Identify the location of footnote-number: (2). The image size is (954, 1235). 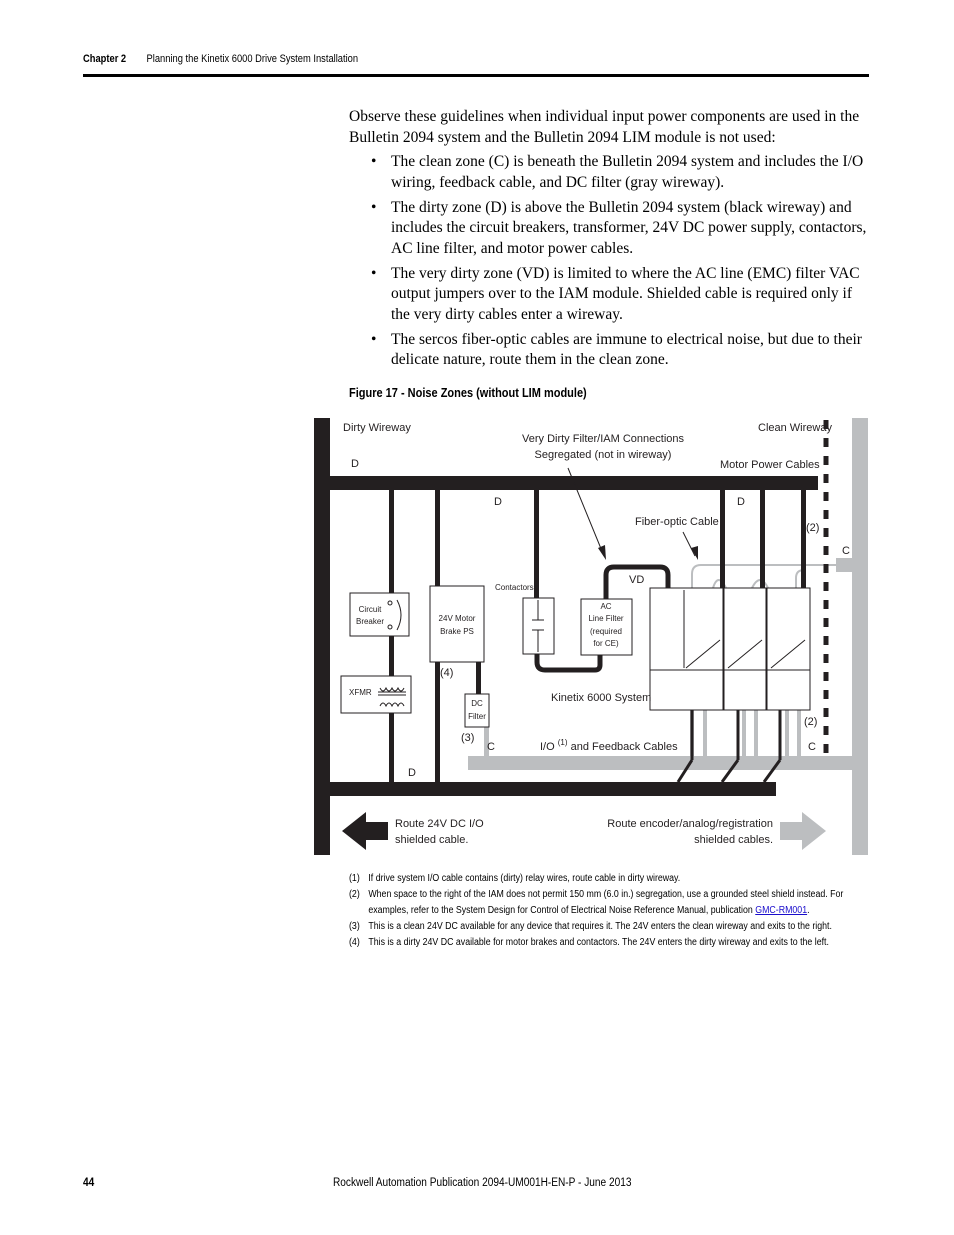
(354, 894).